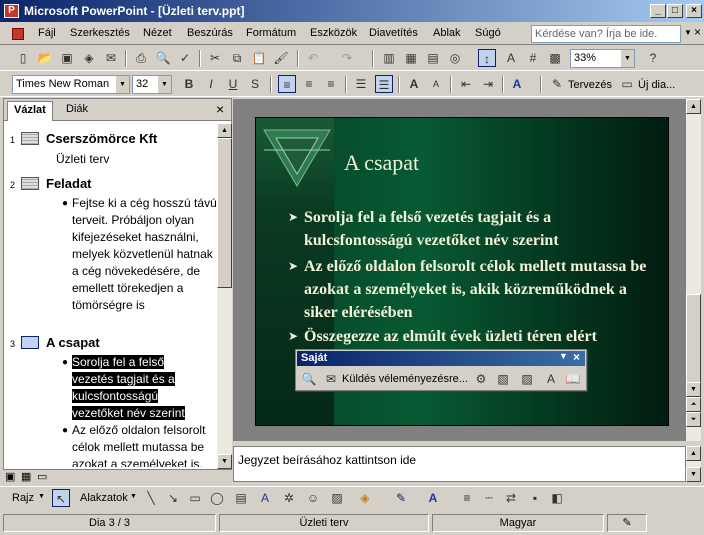  Describe the element at coordinates (384, 84) in the screenshot. I see `bullets-icon: ☰` at that location.